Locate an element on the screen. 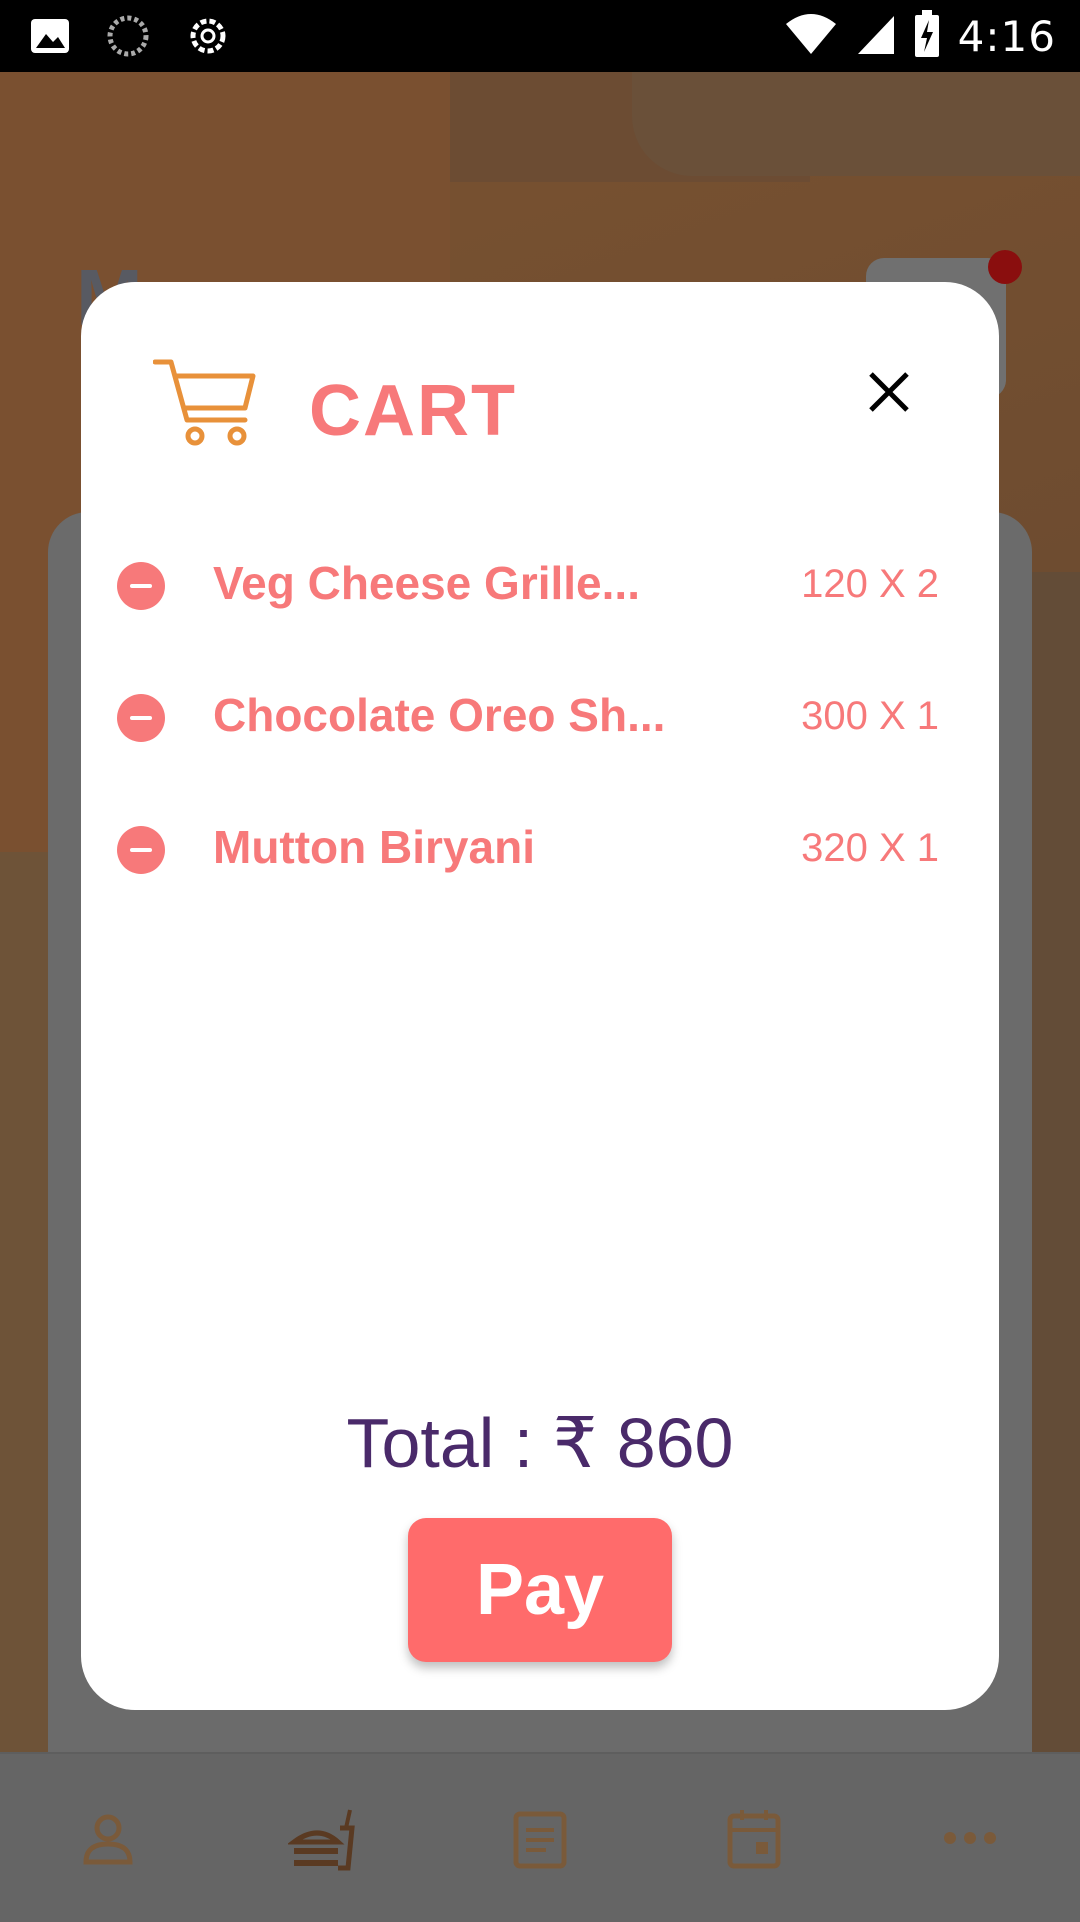 This screenshot has width=1080, height=1922. loading-icon is located at coordinates (128, 38).